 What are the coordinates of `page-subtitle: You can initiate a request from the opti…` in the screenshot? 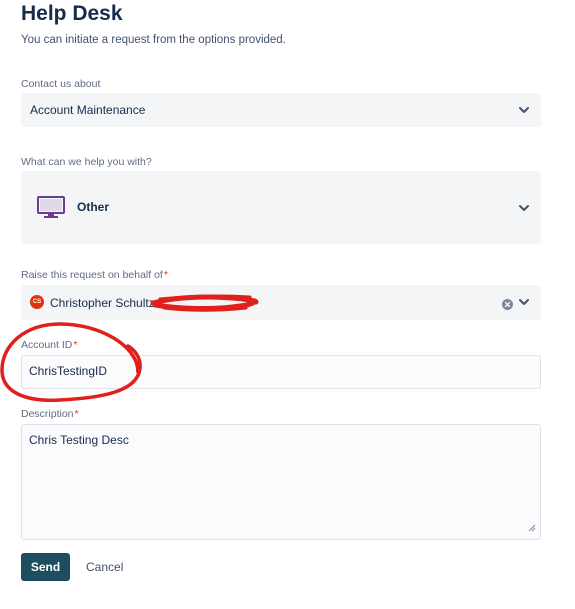 It's located at (153, 40).